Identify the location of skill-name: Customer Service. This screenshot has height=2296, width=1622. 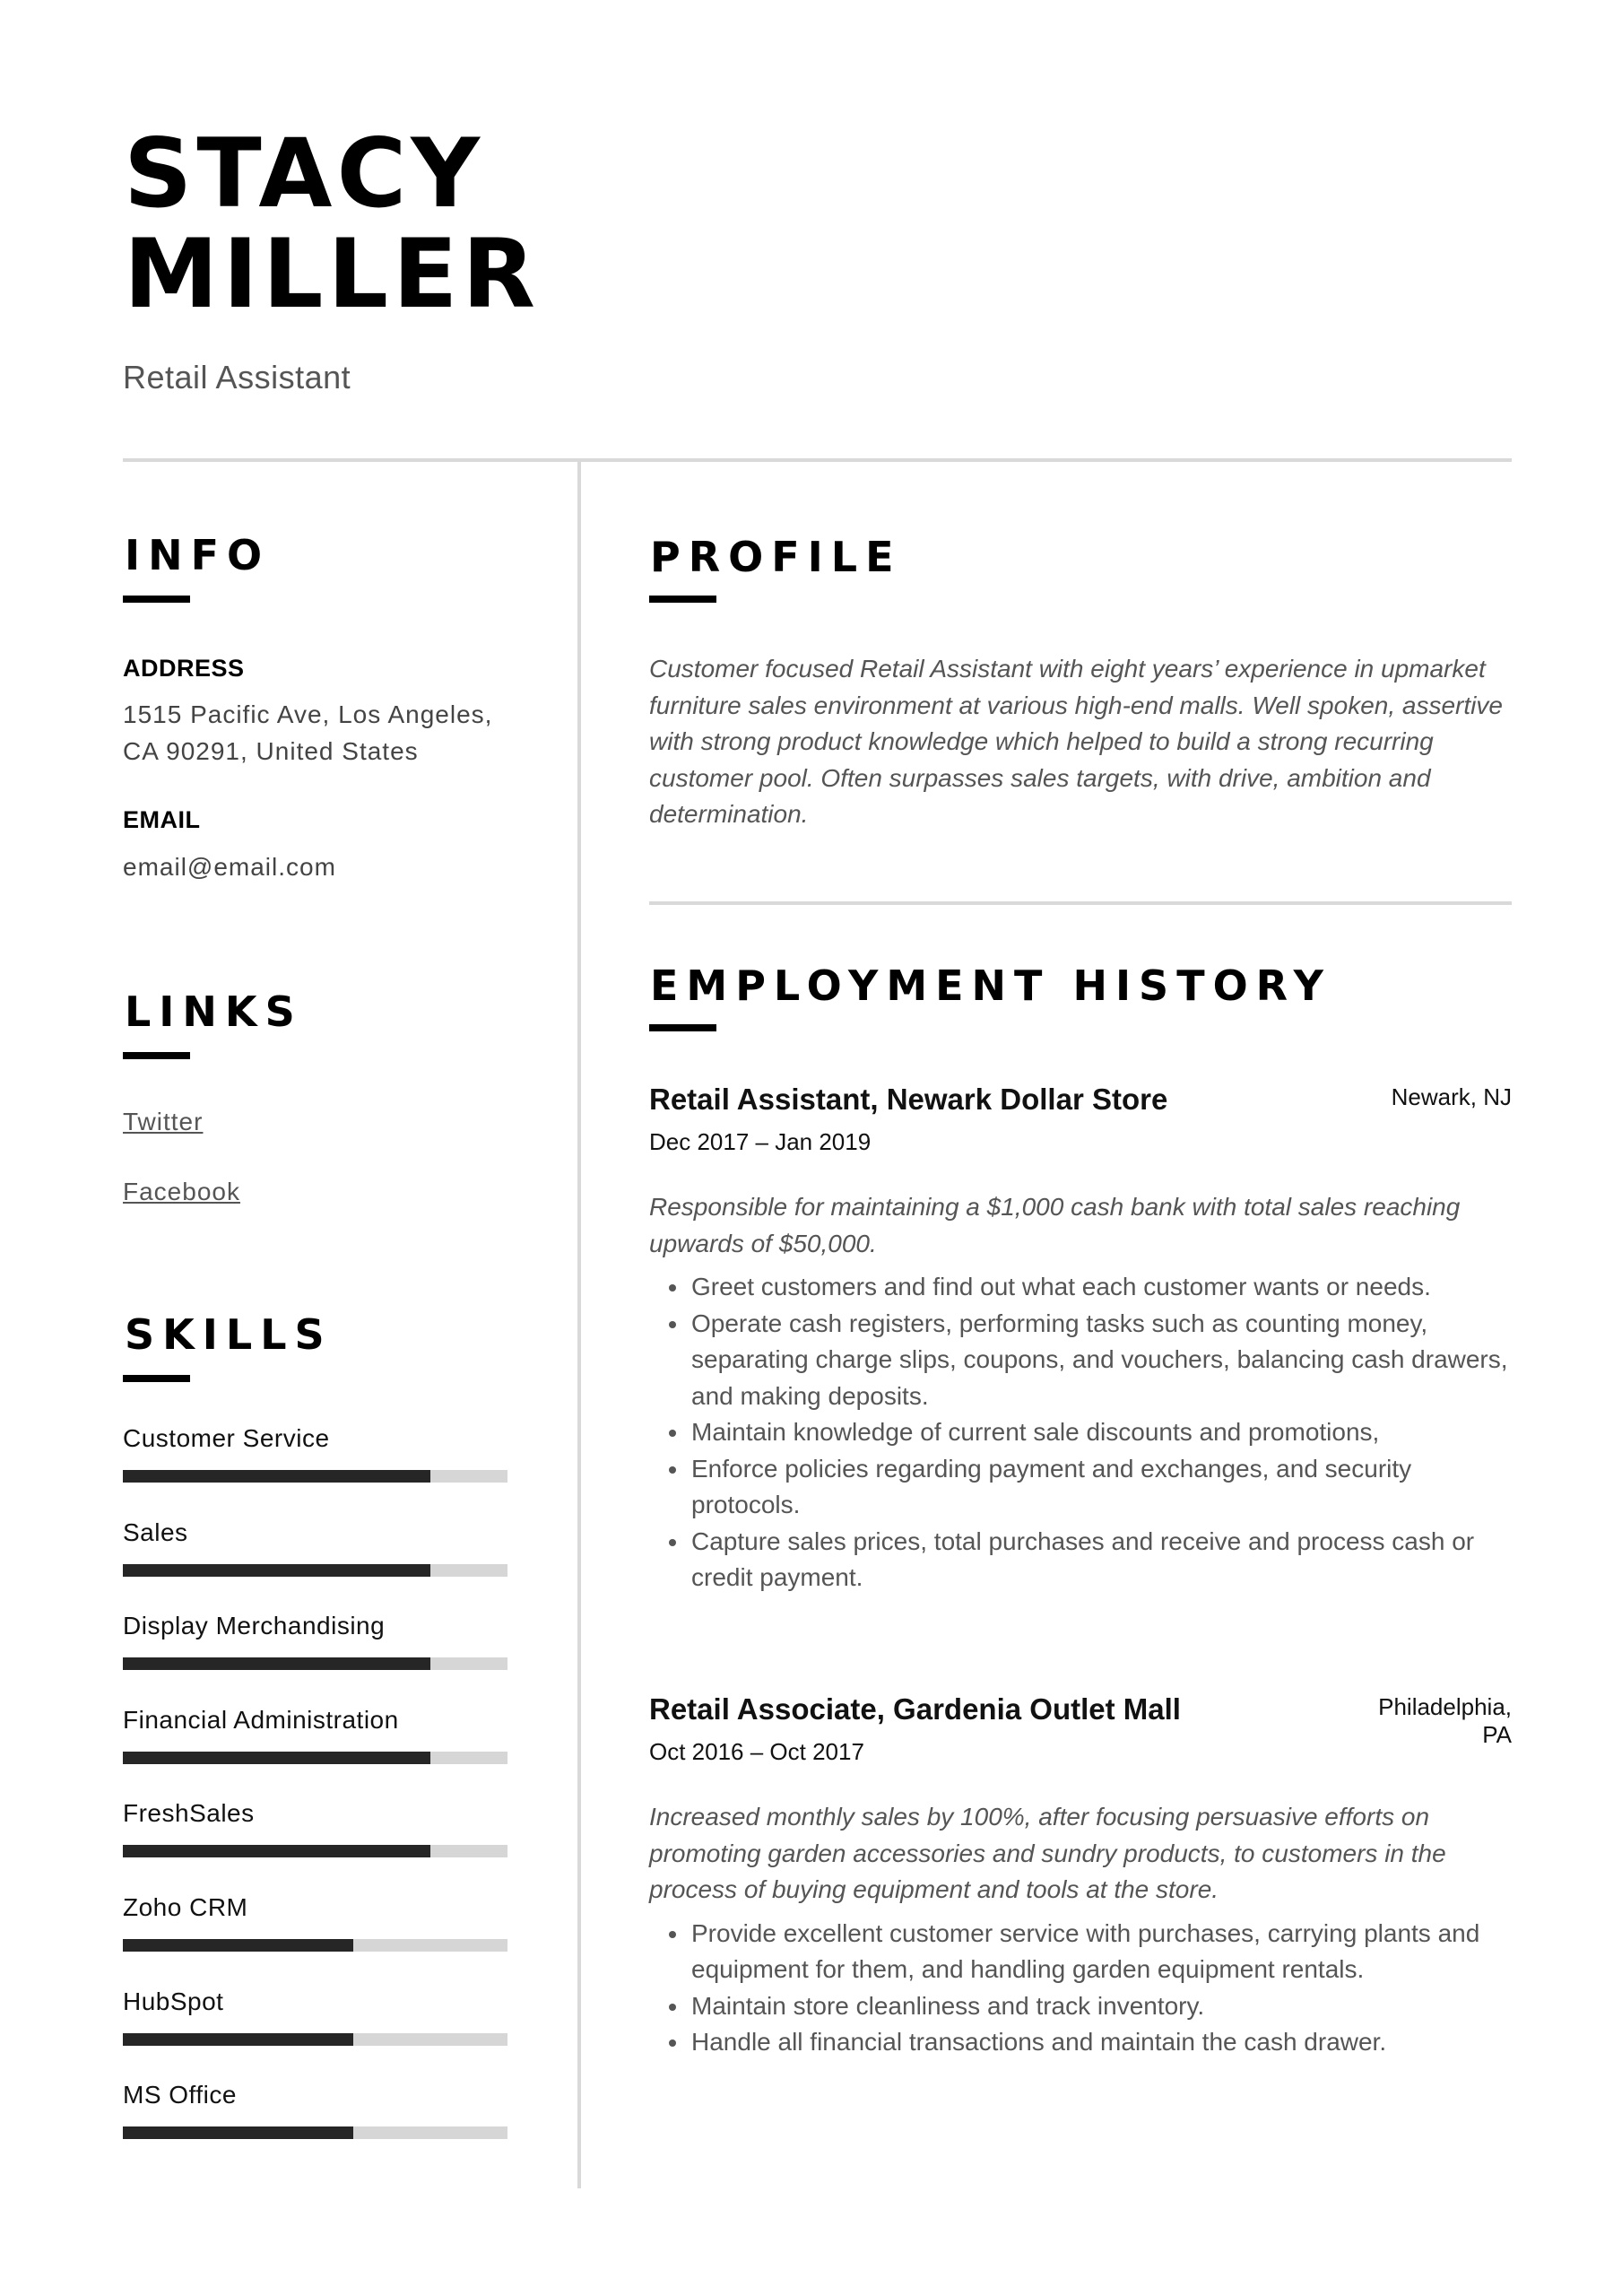
(226, 1438).